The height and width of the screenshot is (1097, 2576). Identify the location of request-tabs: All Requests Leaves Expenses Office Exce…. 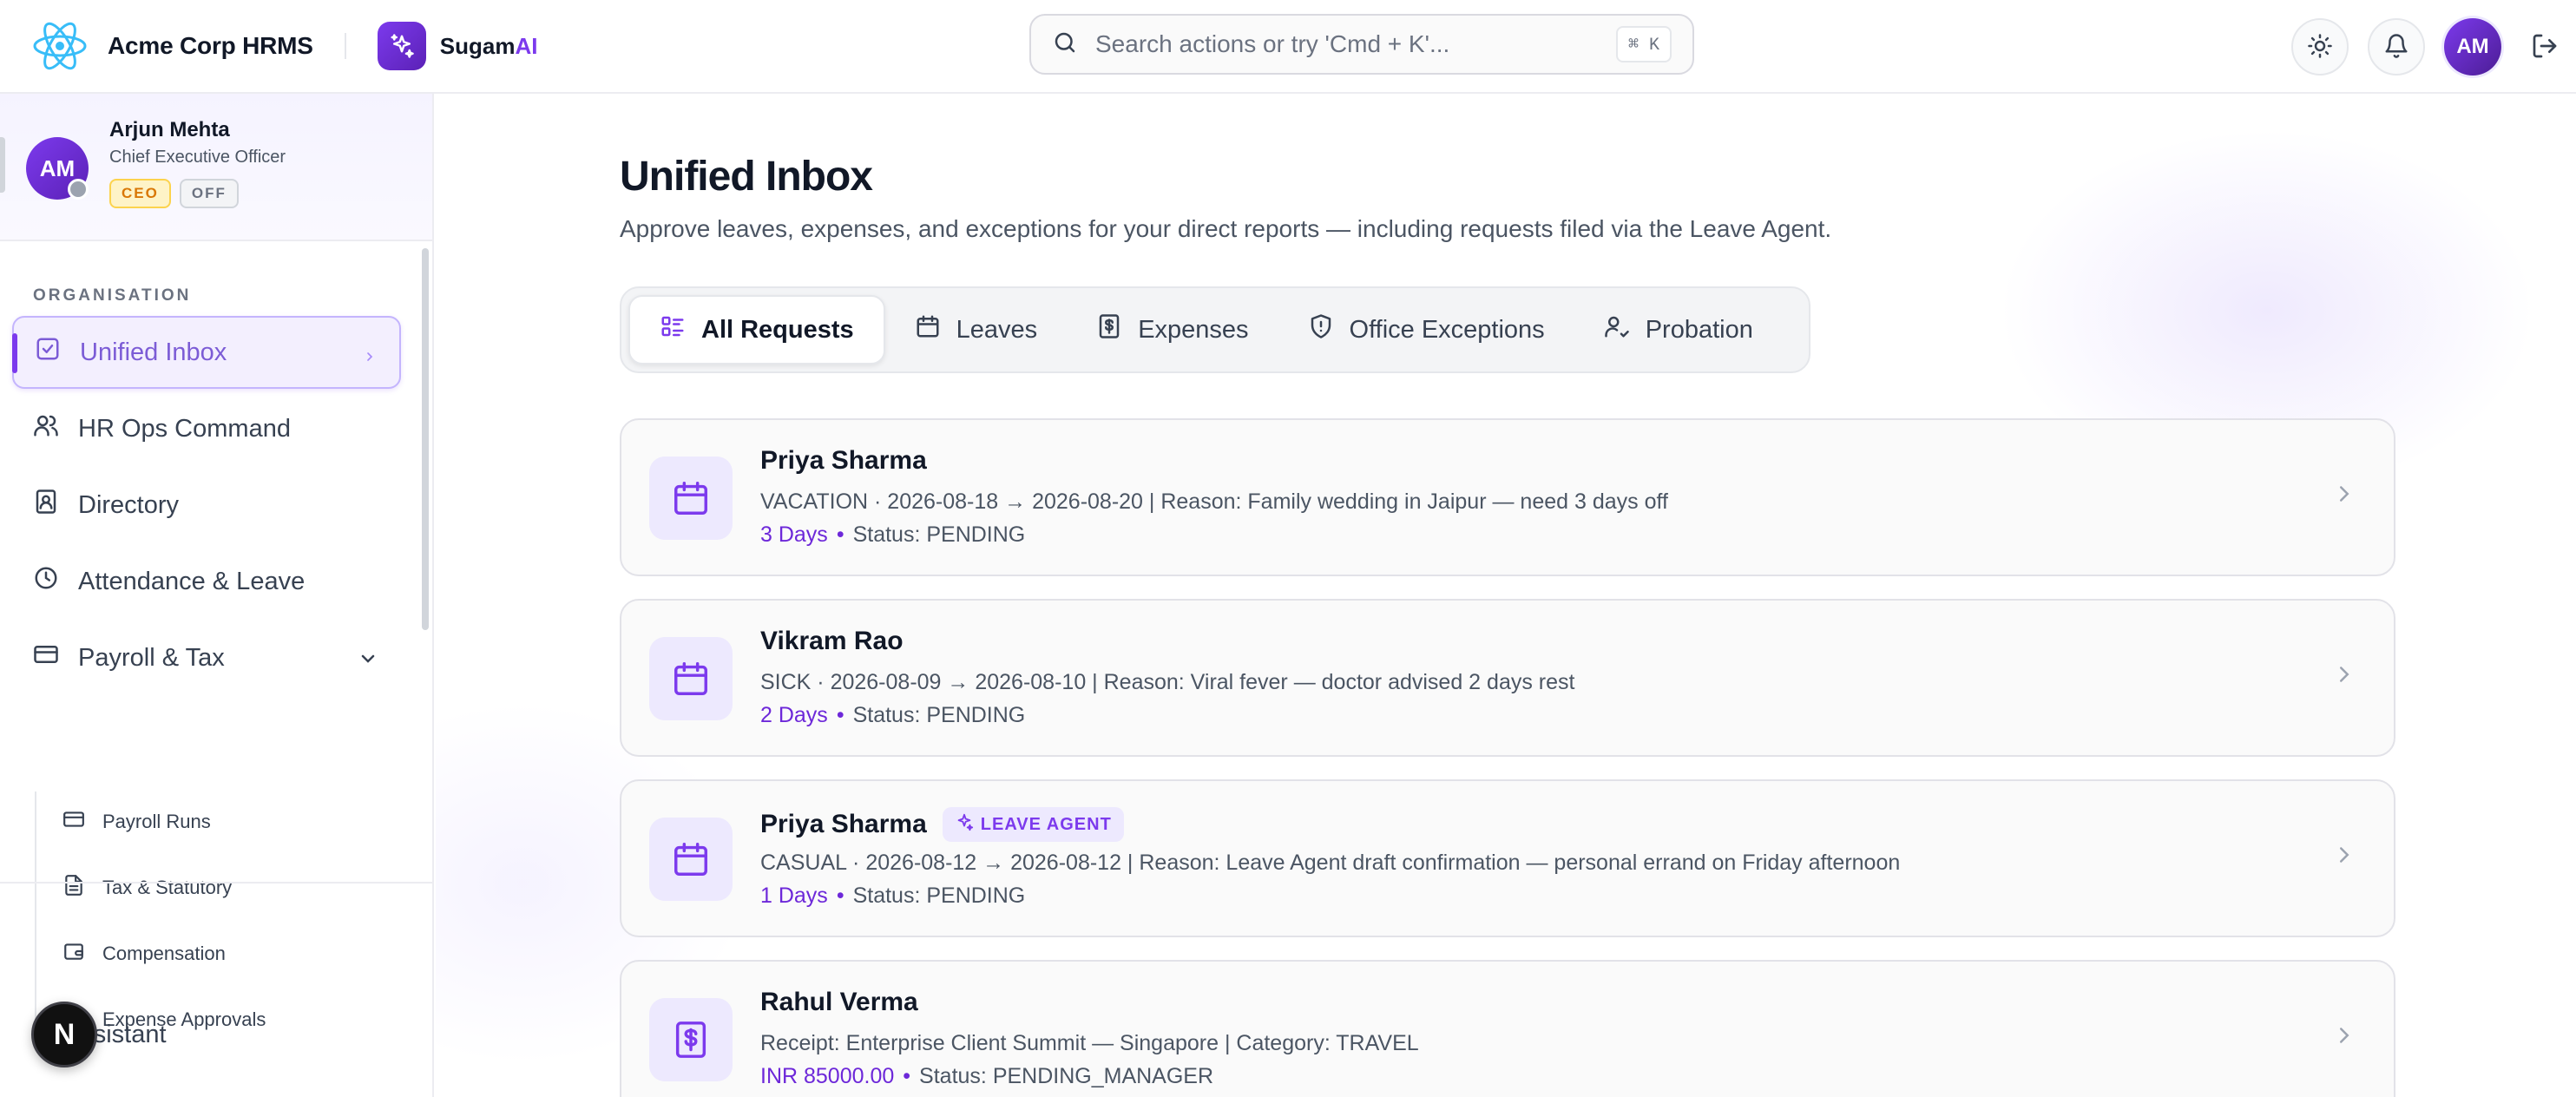
(1215, 329).